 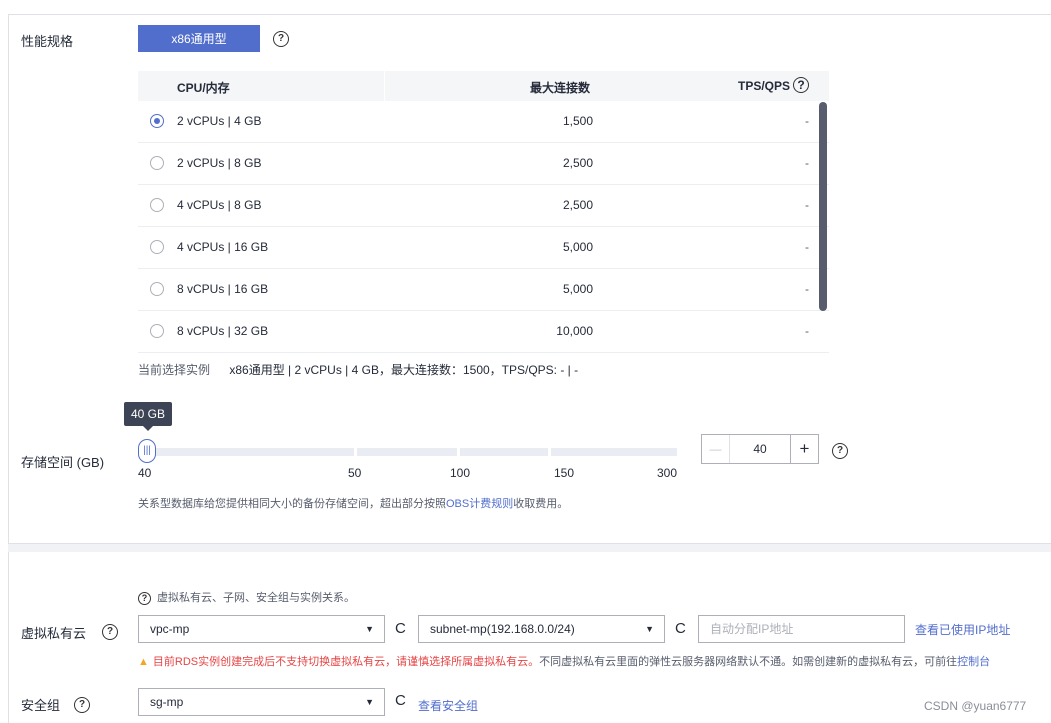 I want to click on cpu-memory-cell: 2 vCPUs | 8 GB, so click(x=219, y=163).